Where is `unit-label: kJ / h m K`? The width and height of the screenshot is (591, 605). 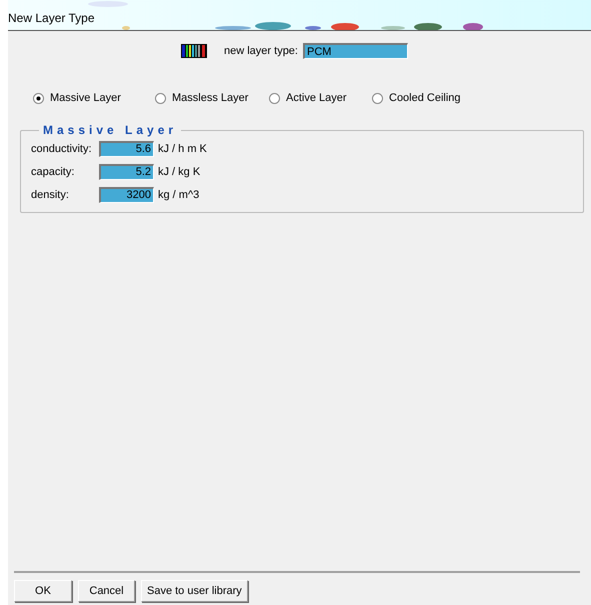
unit-label: kJ / h m K is located at coordinates (182, 148).